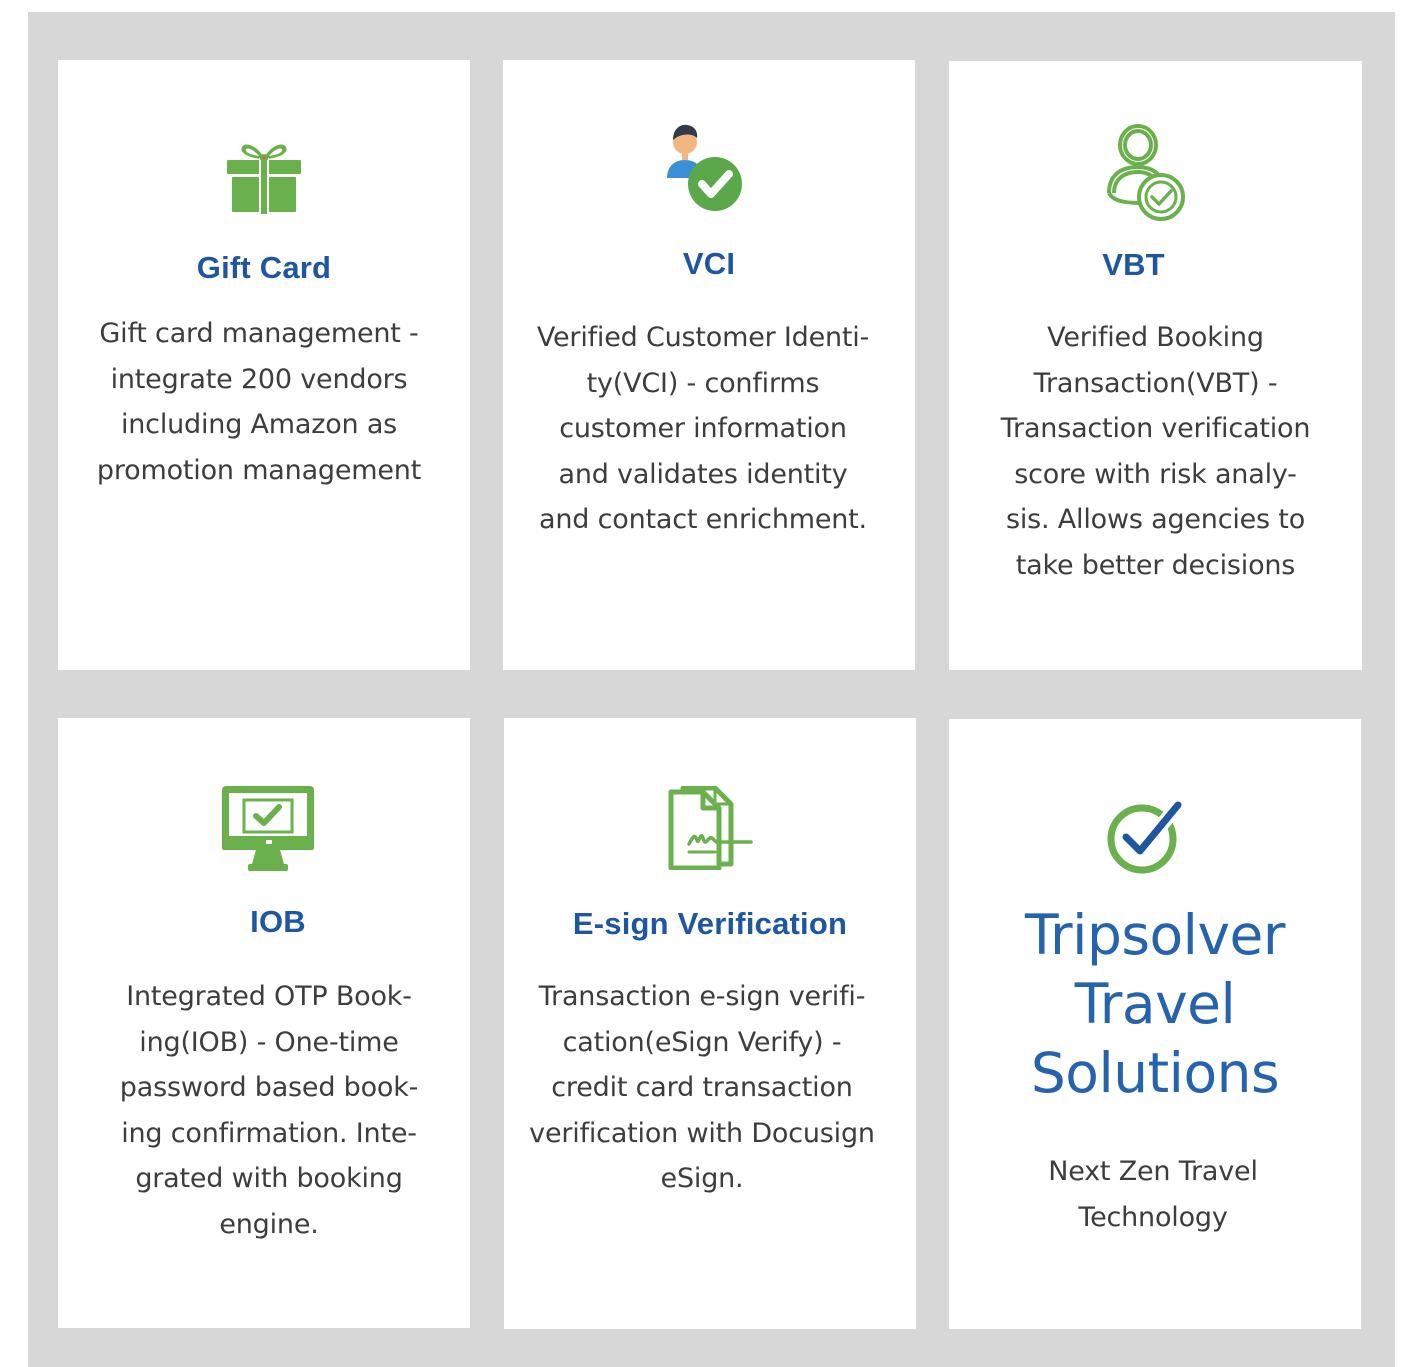  I want to click on verified-user-icon, so click(704, 167).